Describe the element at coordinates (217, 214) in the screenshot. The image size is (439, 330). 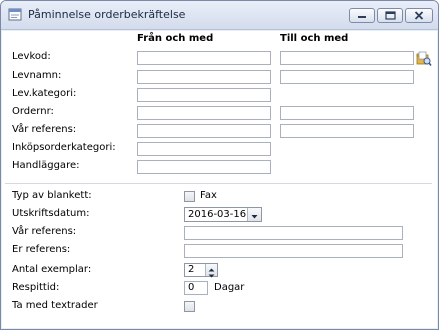
I see `utskriftsdatum-value: 2016-03-16` at that location.